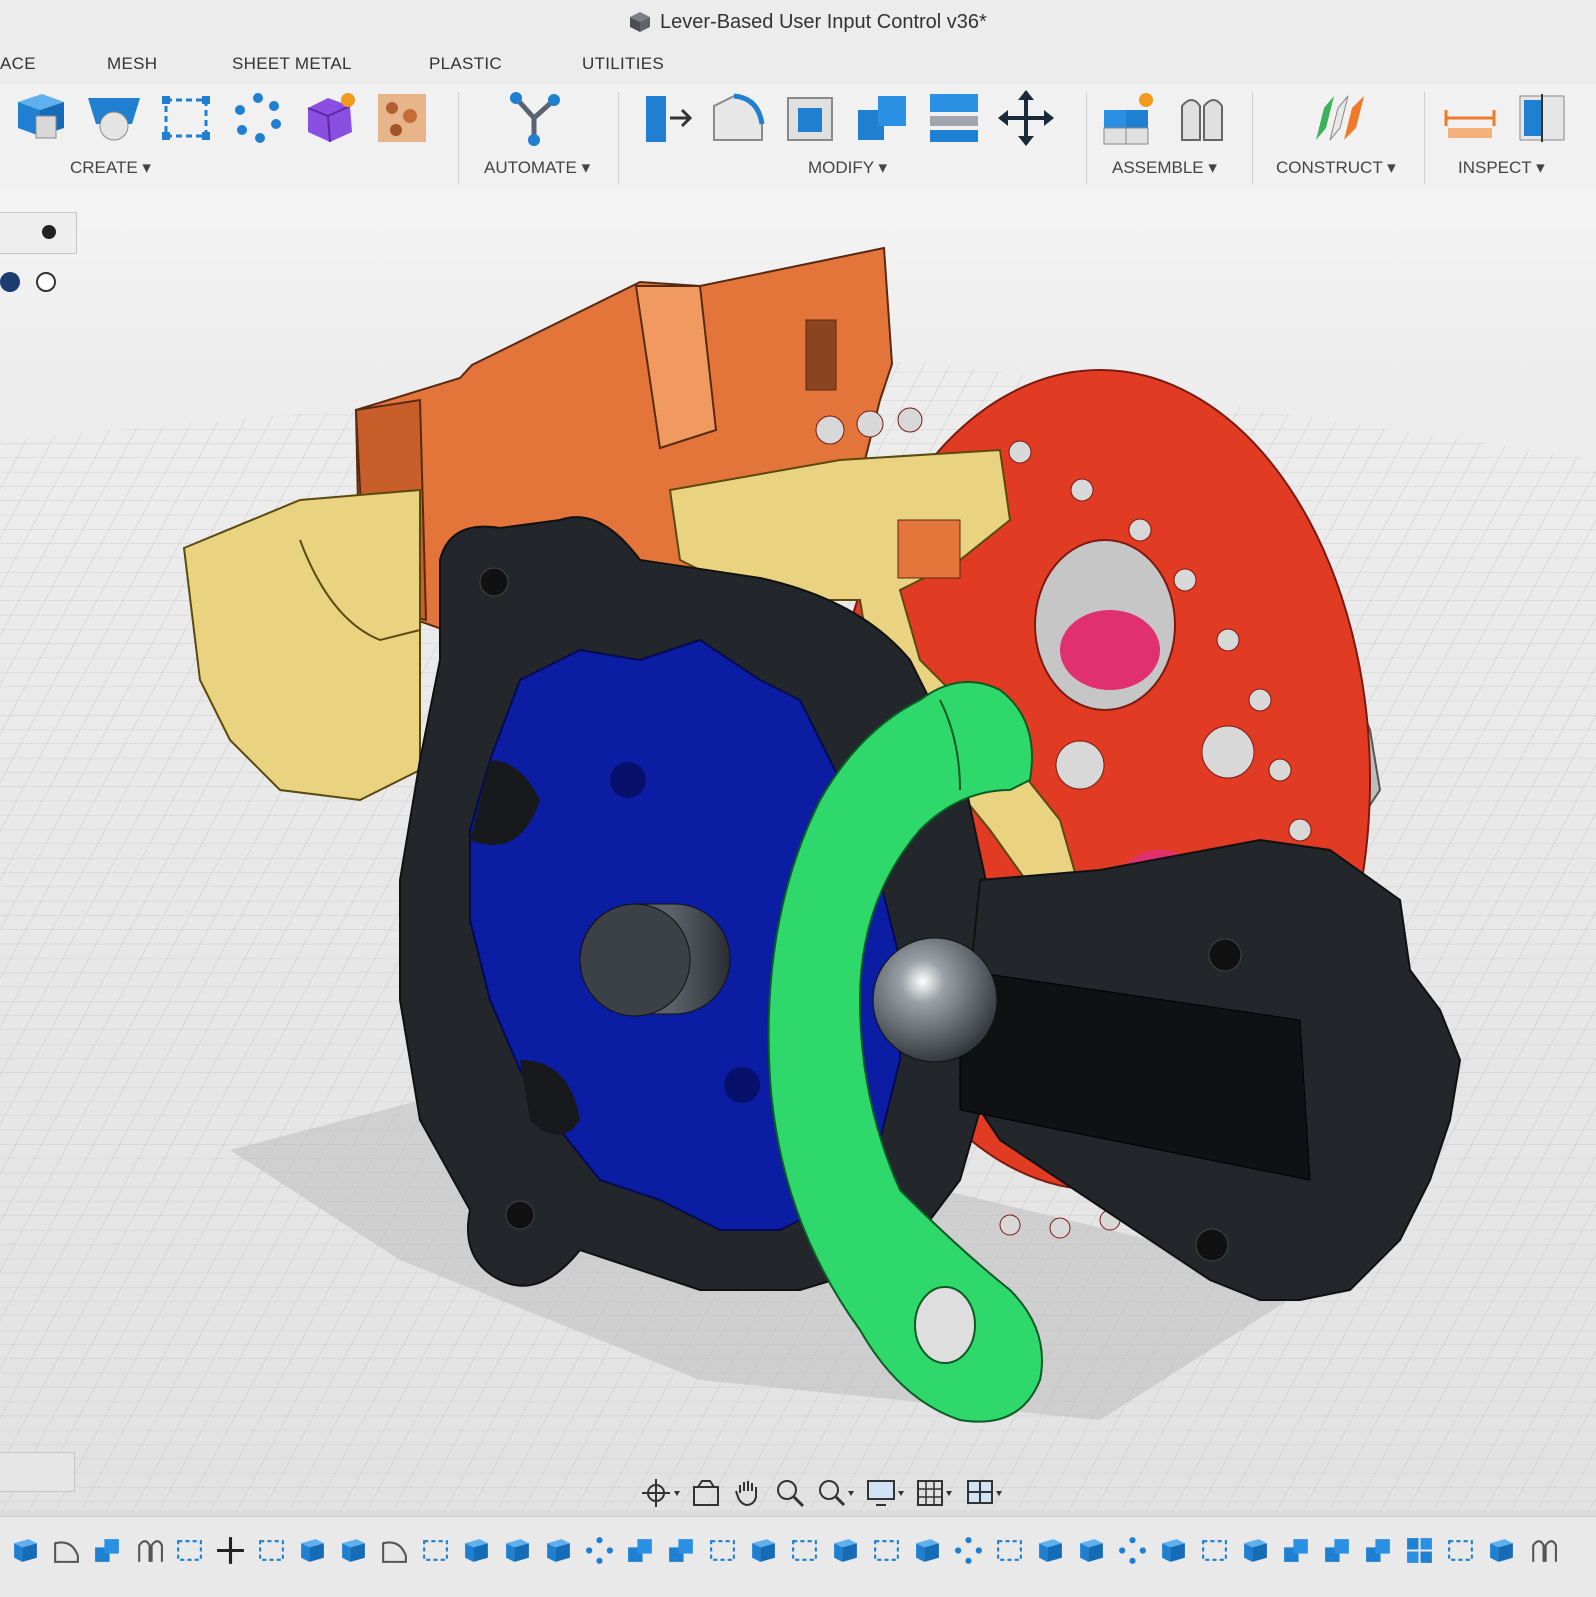  I want to click on radio-icon, so click(46, 282).